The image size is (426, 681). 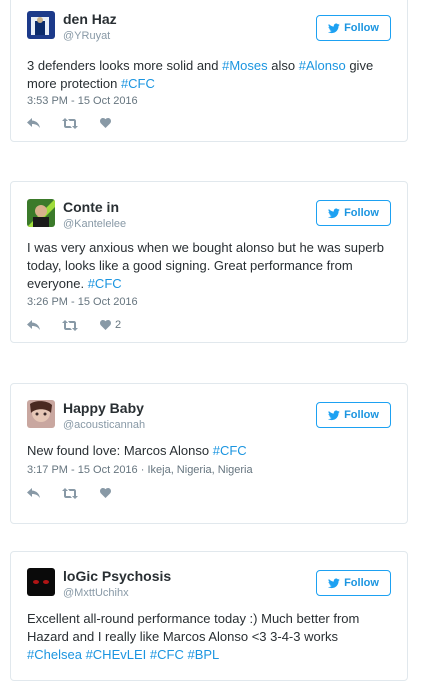 I want to click on hashtag-link: #CHEvLEI, so click(x=116, y=654).